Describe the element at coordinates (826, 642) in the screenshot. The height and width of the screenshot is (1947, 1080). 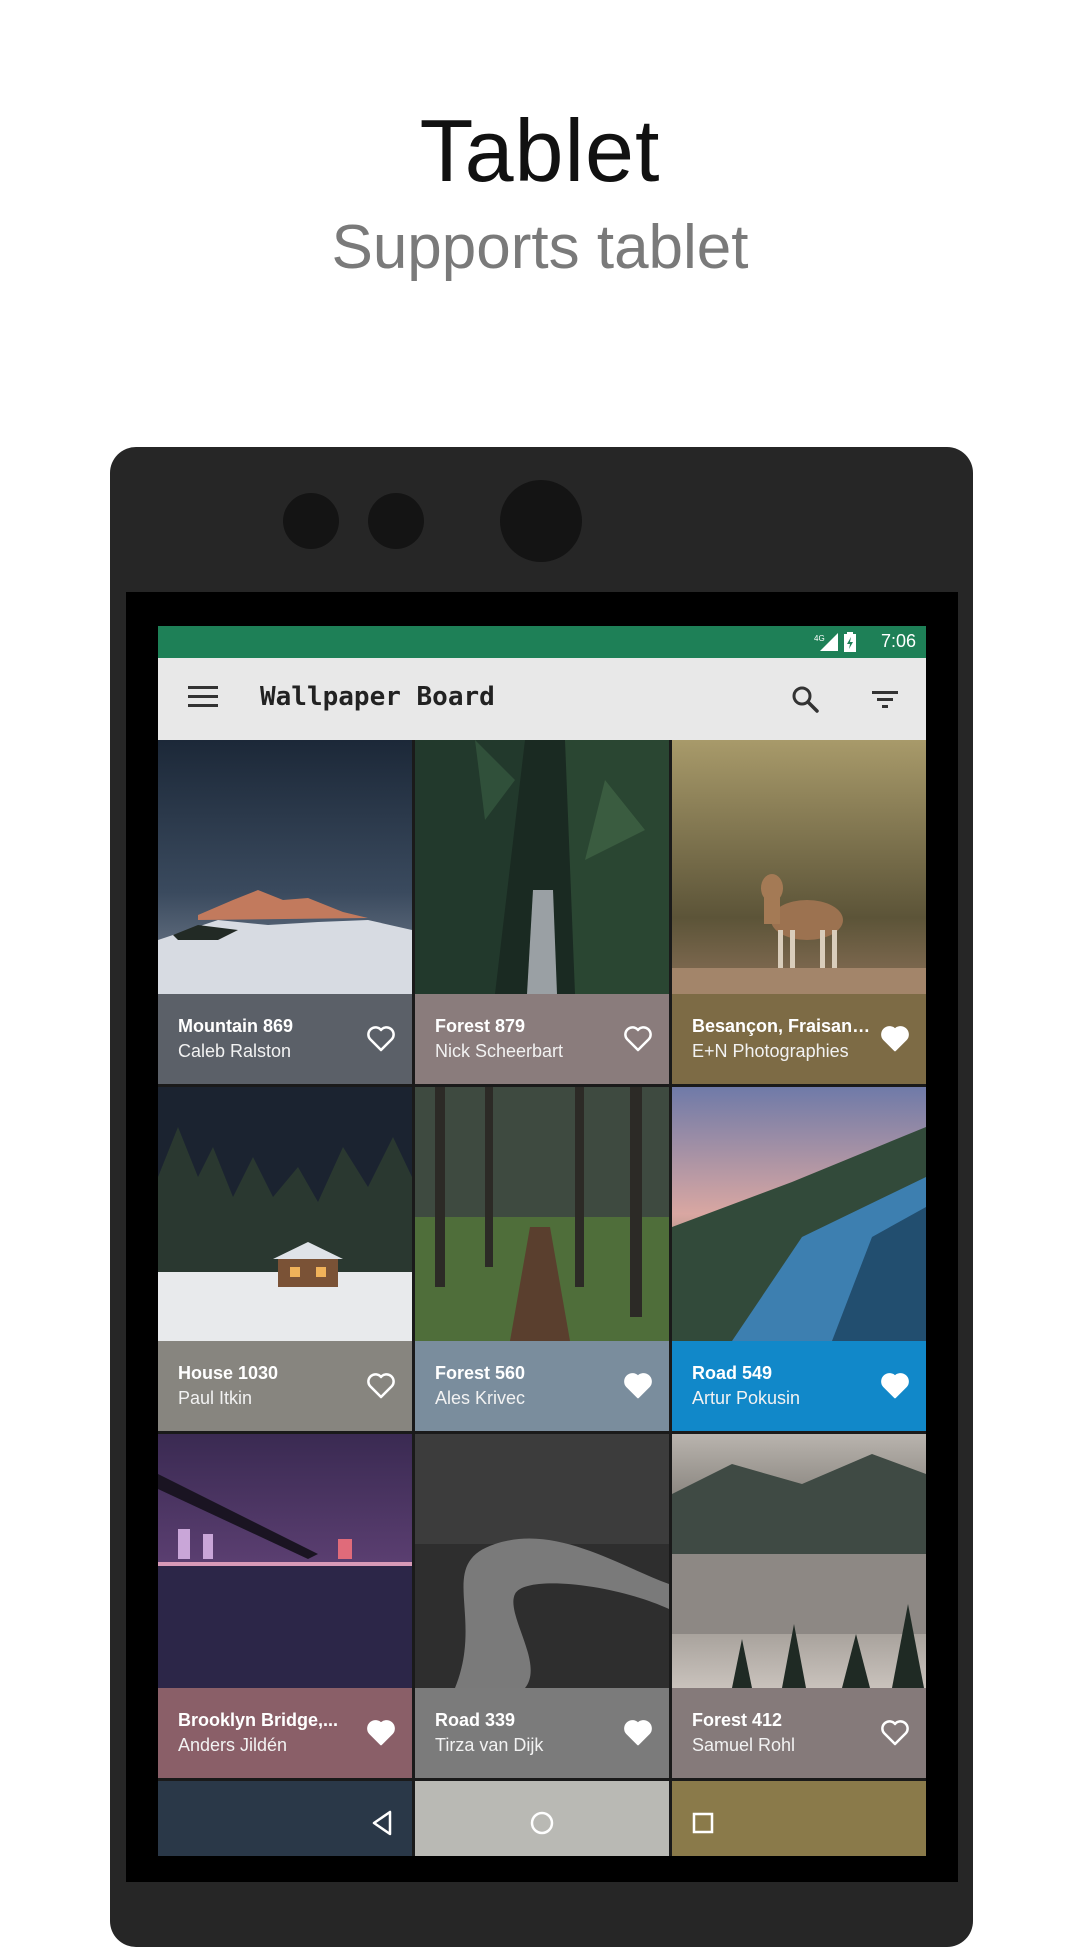
I see `signal-icon: 4G` at that location.